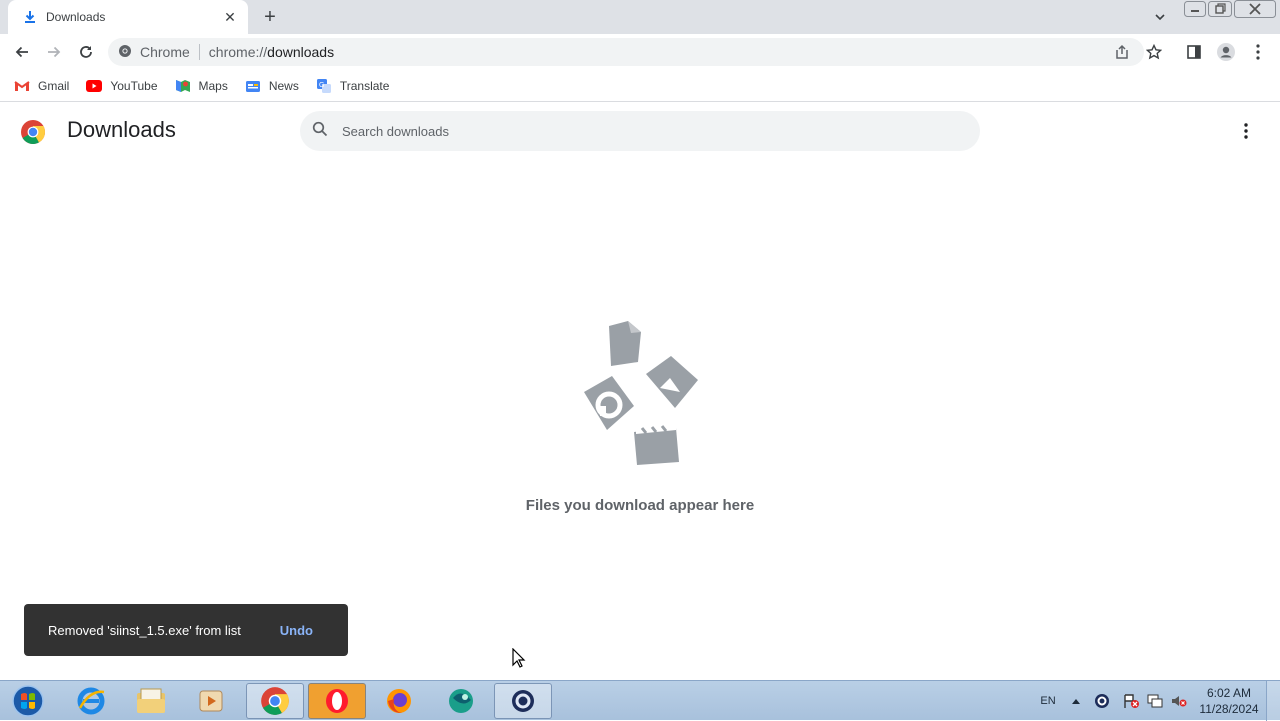 The height and width of the screenshot is (721, 1280). I want to click on downloads-header: Downloads, so click(640, 131).